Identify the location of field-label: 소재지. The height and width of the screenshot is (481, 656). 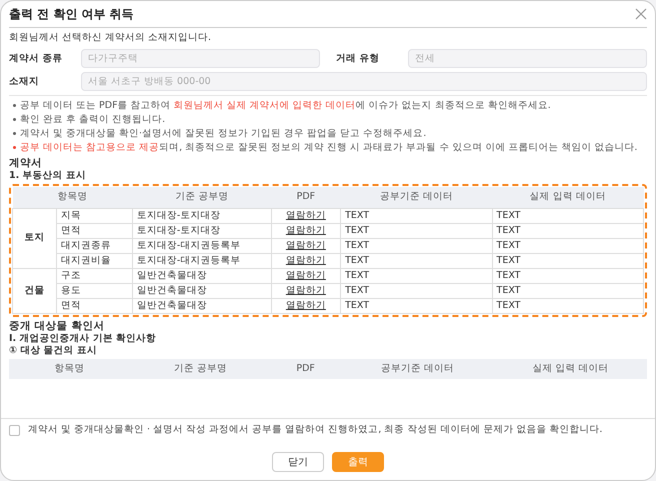
(24, 81).